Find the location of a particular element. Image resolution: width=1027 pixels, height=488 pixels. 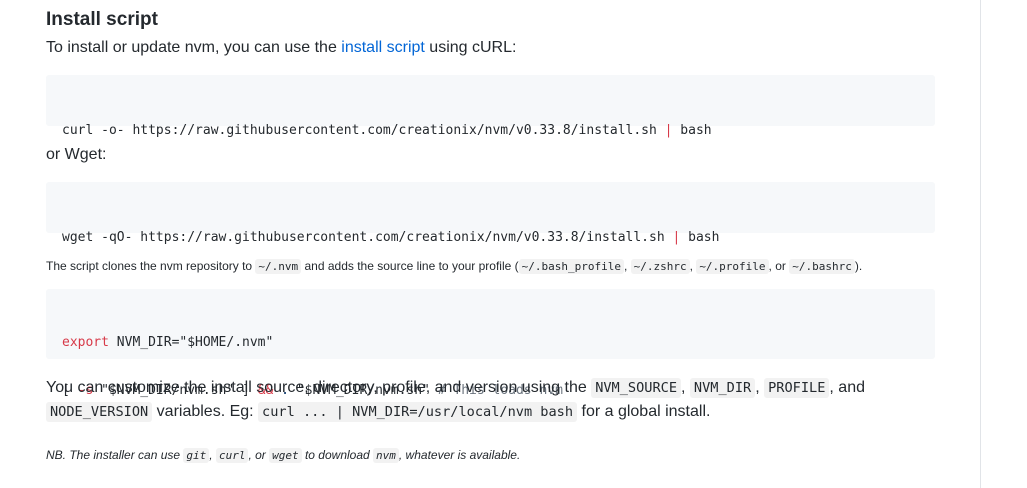

code-node-version: NODE_VERSION is located at coordinates (99, 412).